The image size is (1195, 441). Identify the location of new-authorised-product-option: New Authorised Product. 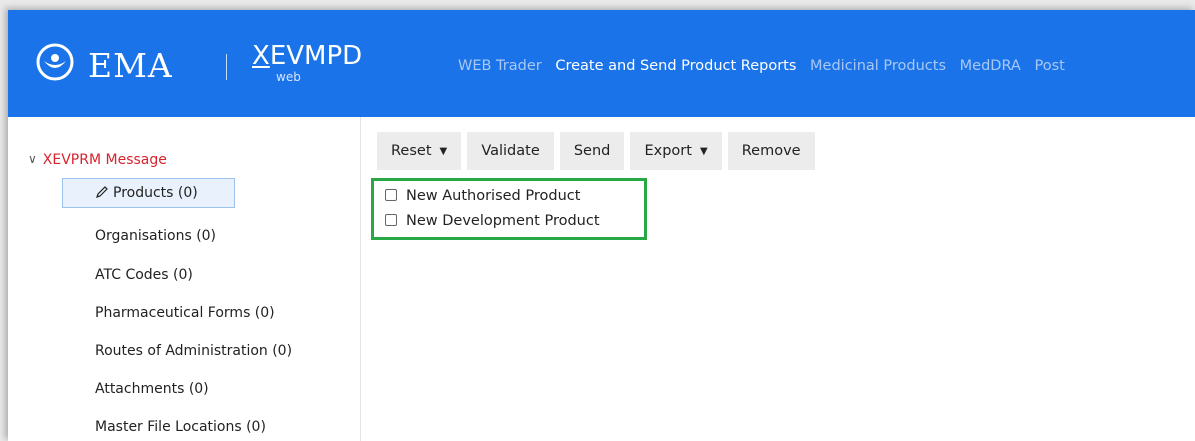
(482, 196).